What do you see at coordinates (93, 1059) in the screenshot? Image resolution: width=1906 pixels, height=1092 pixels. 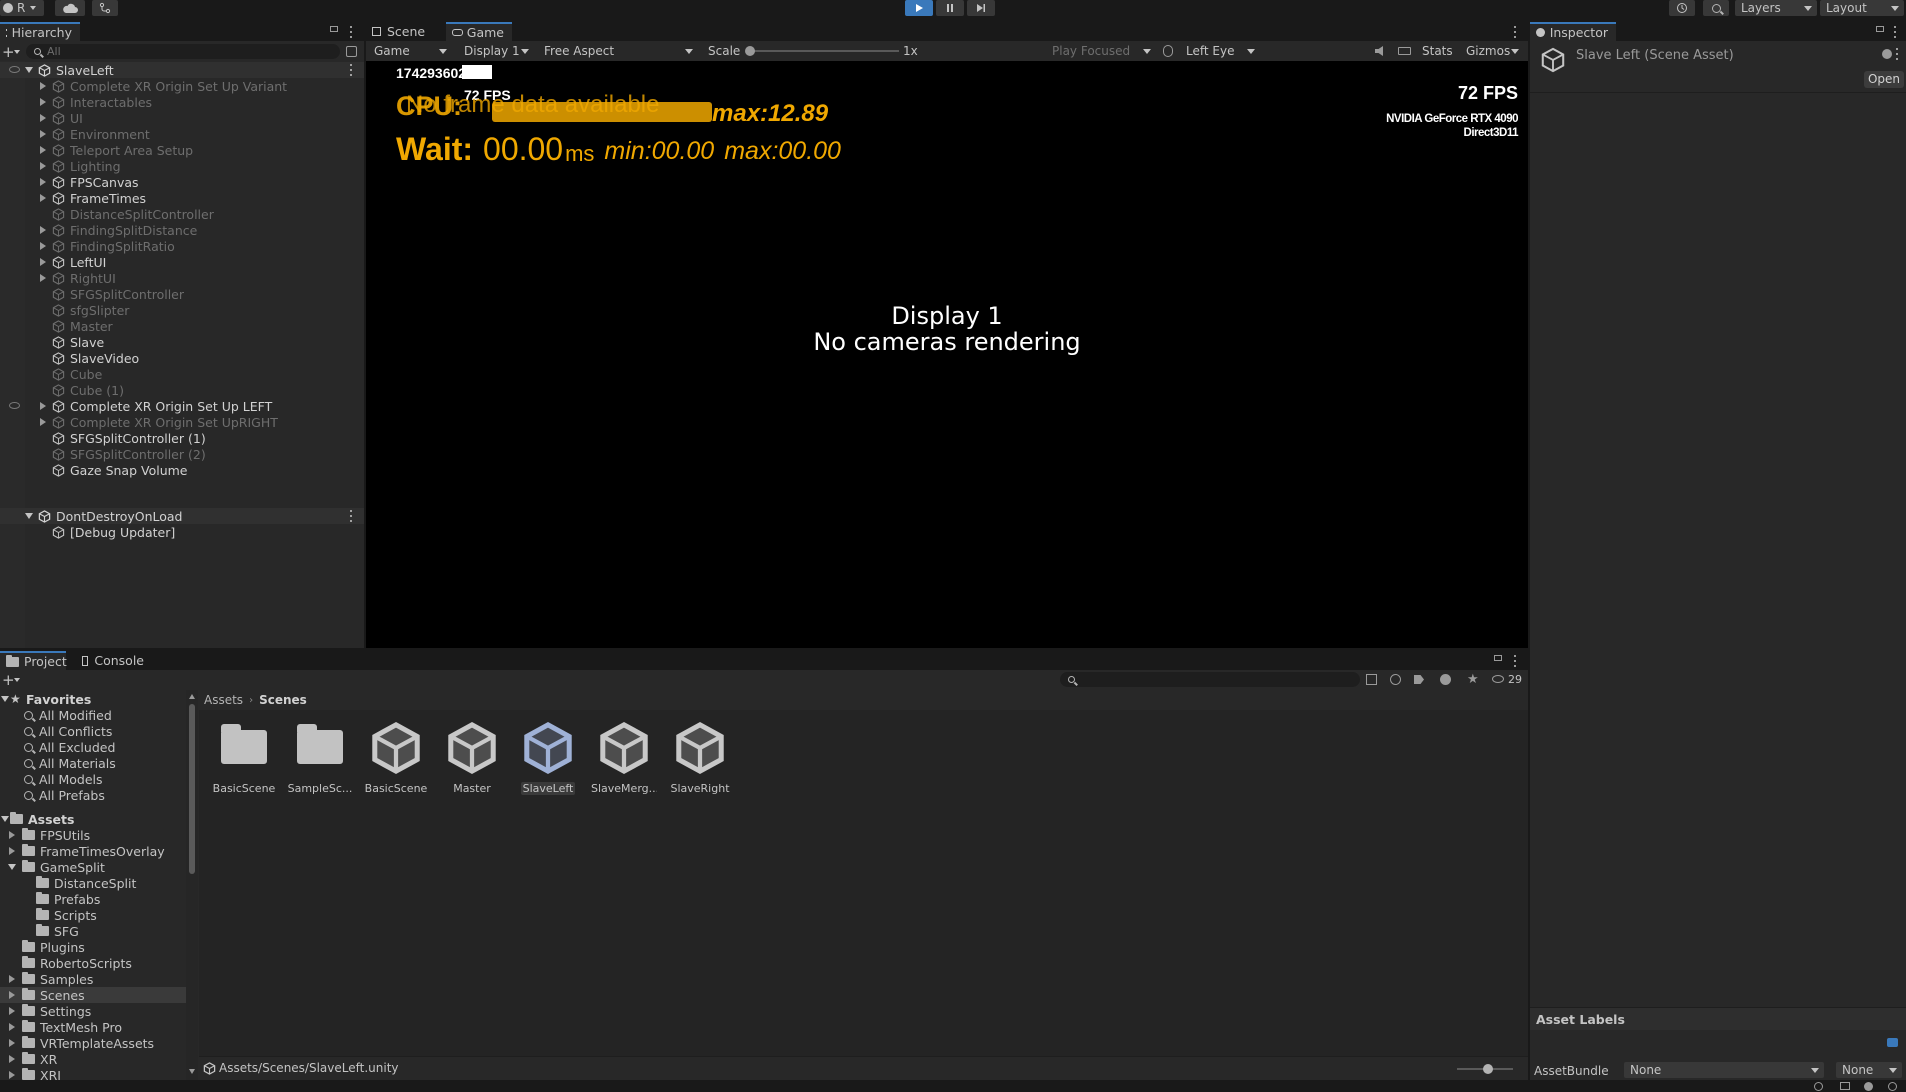 I see `folder-tree-item: XR` at bounding box center [93, 1059].